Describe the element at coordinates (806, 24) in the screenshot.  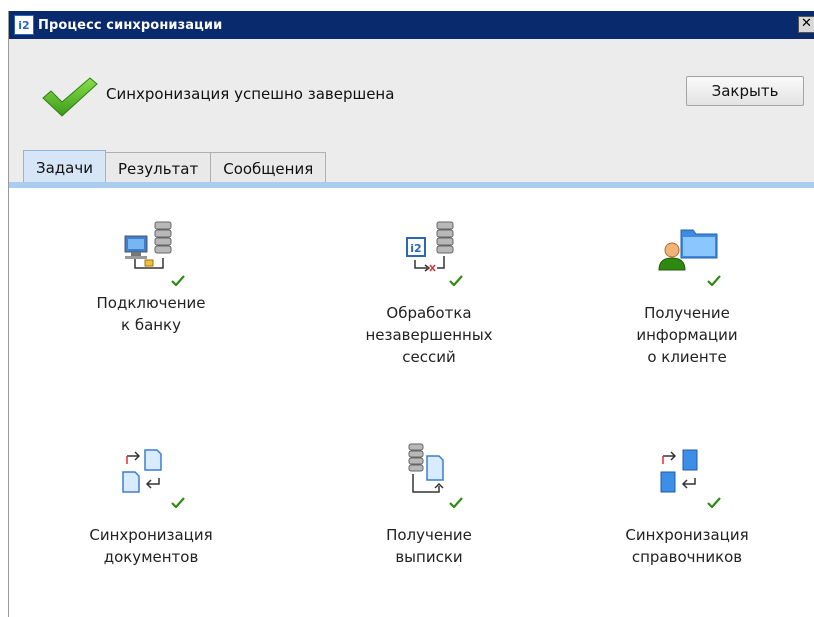
I see `close-window-button: ✕` at that location.